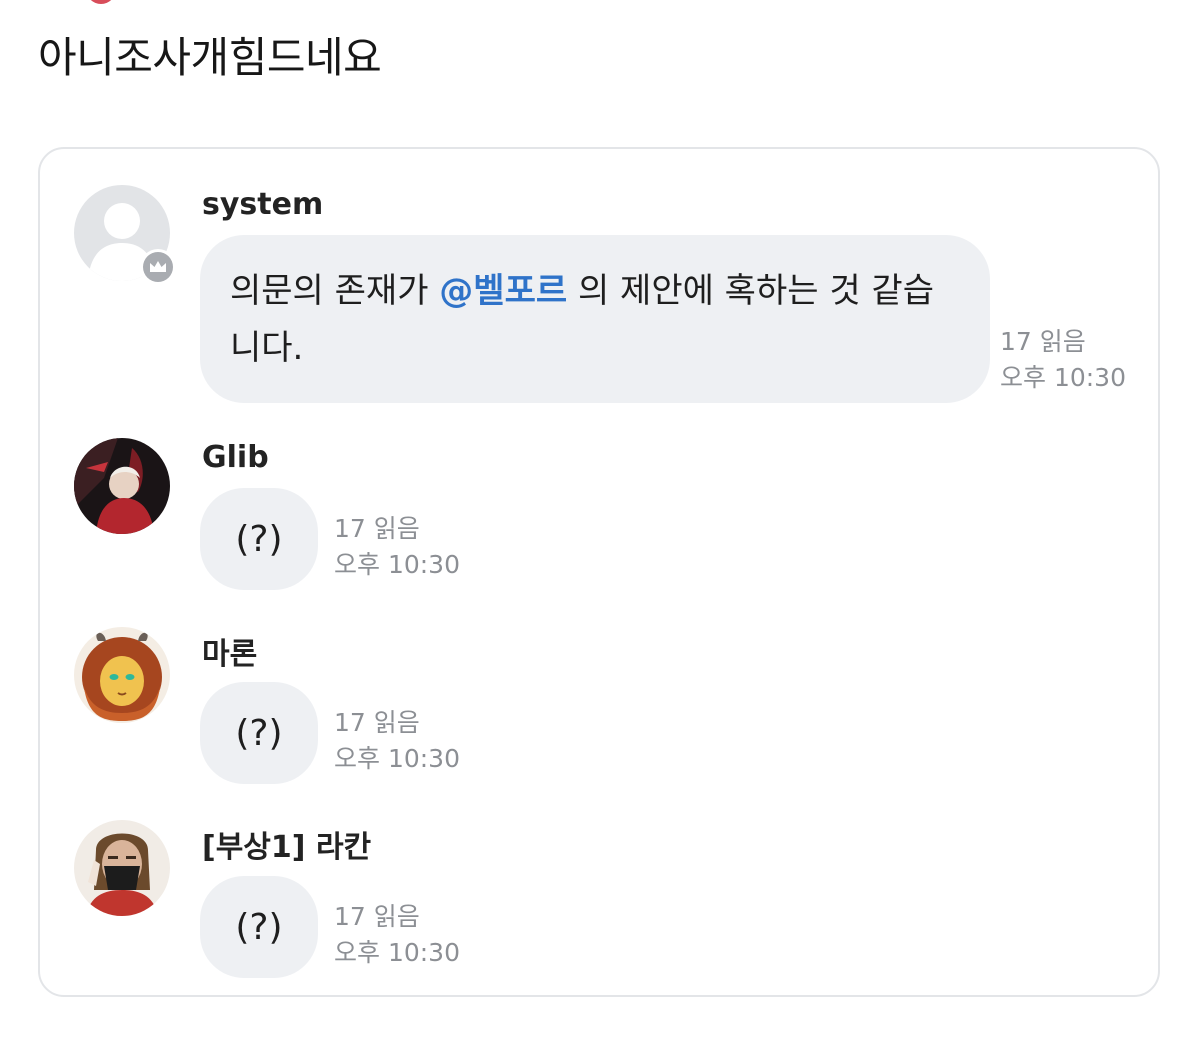 The image size is (1200, 1040). What do you see at coordinates (335, 291) in the screenshot?
I see `message-text: 의문의 존재가` at bounding box center [335, 291].